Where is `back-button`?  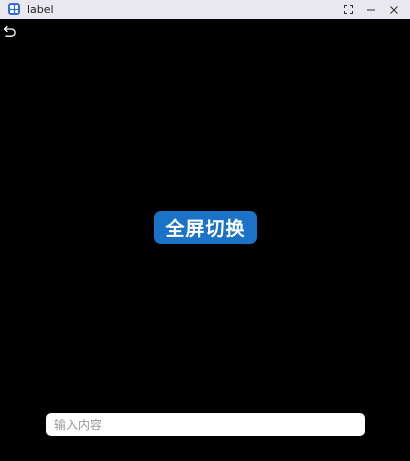 back-button is located at coordinates (10, 32).